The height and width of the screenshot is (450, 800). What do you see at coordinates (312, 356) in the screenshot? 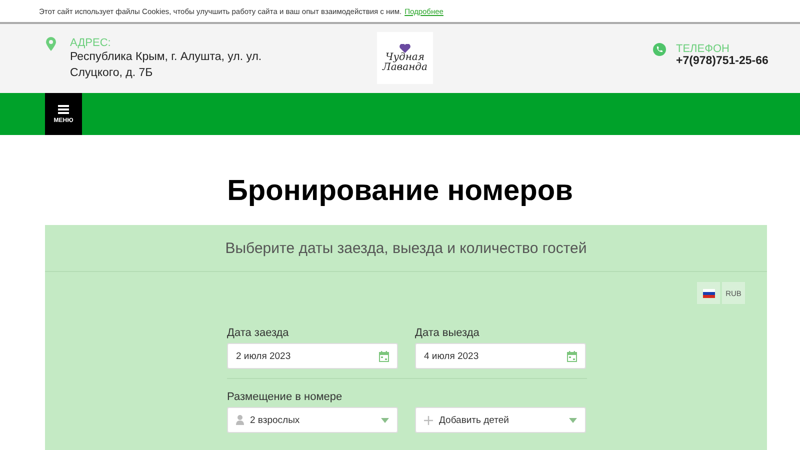
I see `date-field: 2 июля 2023` at bounding box center [312, 356].